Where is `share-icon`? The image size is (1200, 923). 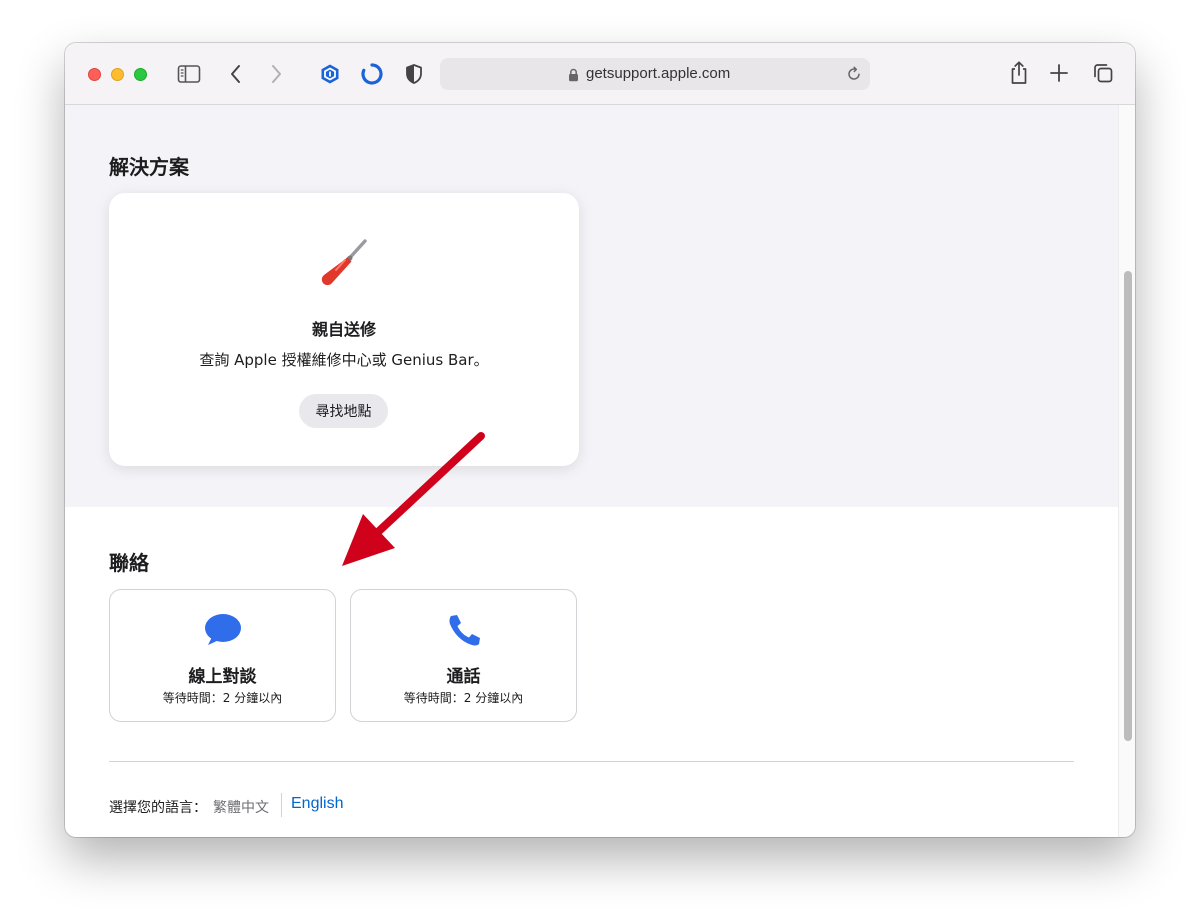 share-icon is located at coordinates (1019, 73).